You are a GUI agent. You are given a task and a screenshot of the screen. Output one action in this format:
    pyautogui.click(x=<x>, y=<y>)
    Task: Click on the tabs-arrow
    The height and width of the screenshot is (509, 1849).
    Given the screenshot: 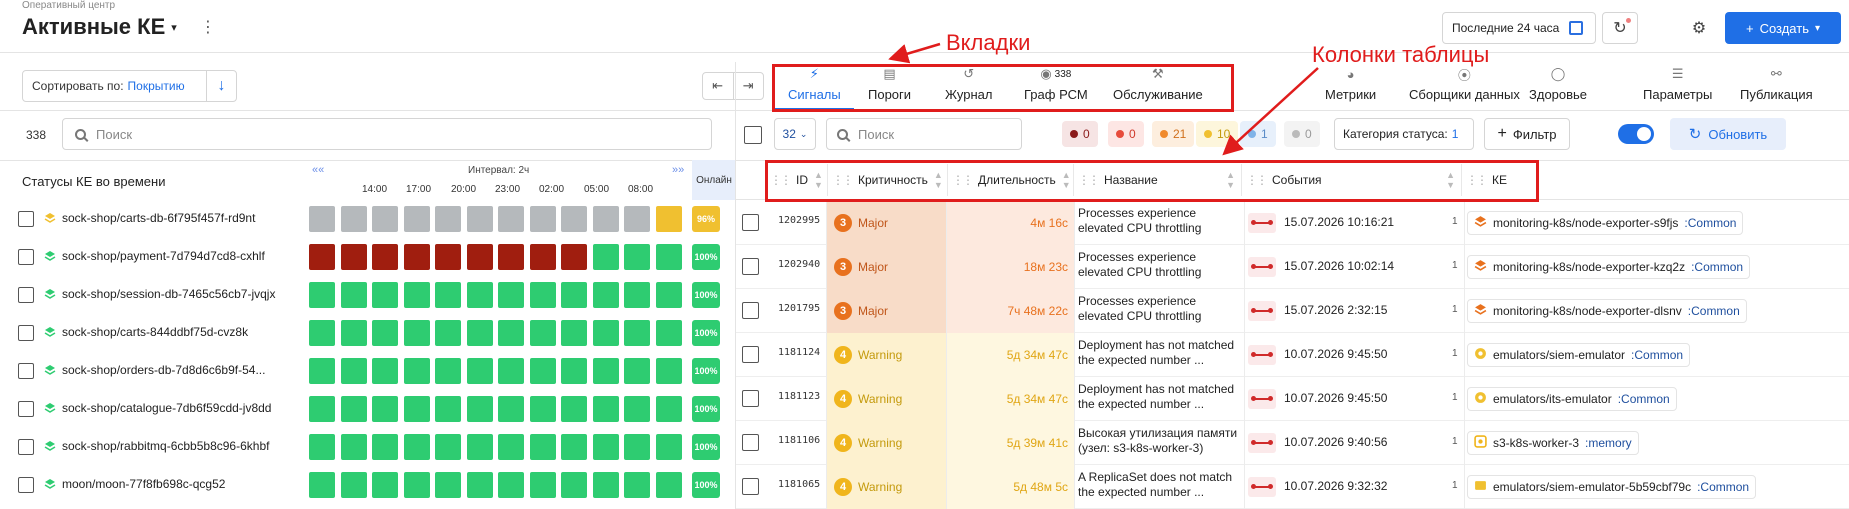 What is the action you would take?
    pyautogui.click(x=914, y=53)
    